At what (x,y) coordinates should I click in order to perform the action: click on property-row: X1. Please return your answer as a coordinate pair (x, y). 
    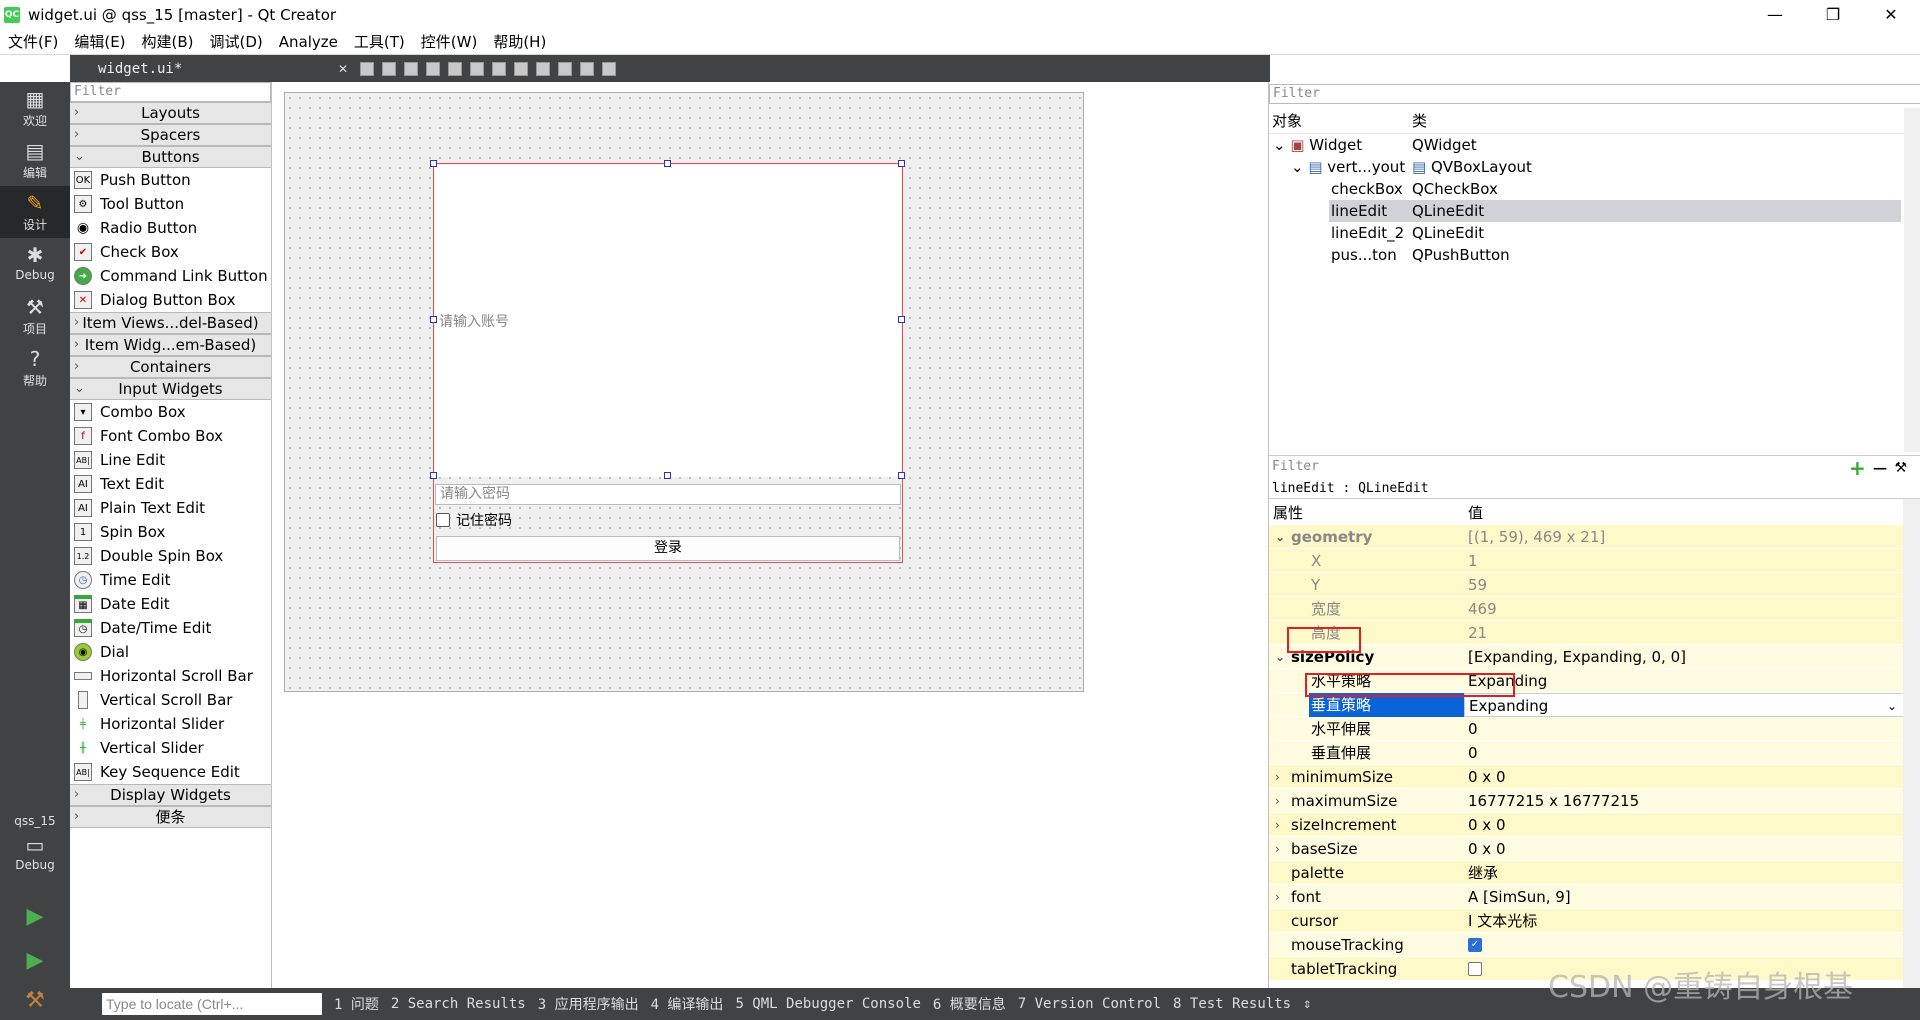
    Looking at the image, I should click on (1586, 561).